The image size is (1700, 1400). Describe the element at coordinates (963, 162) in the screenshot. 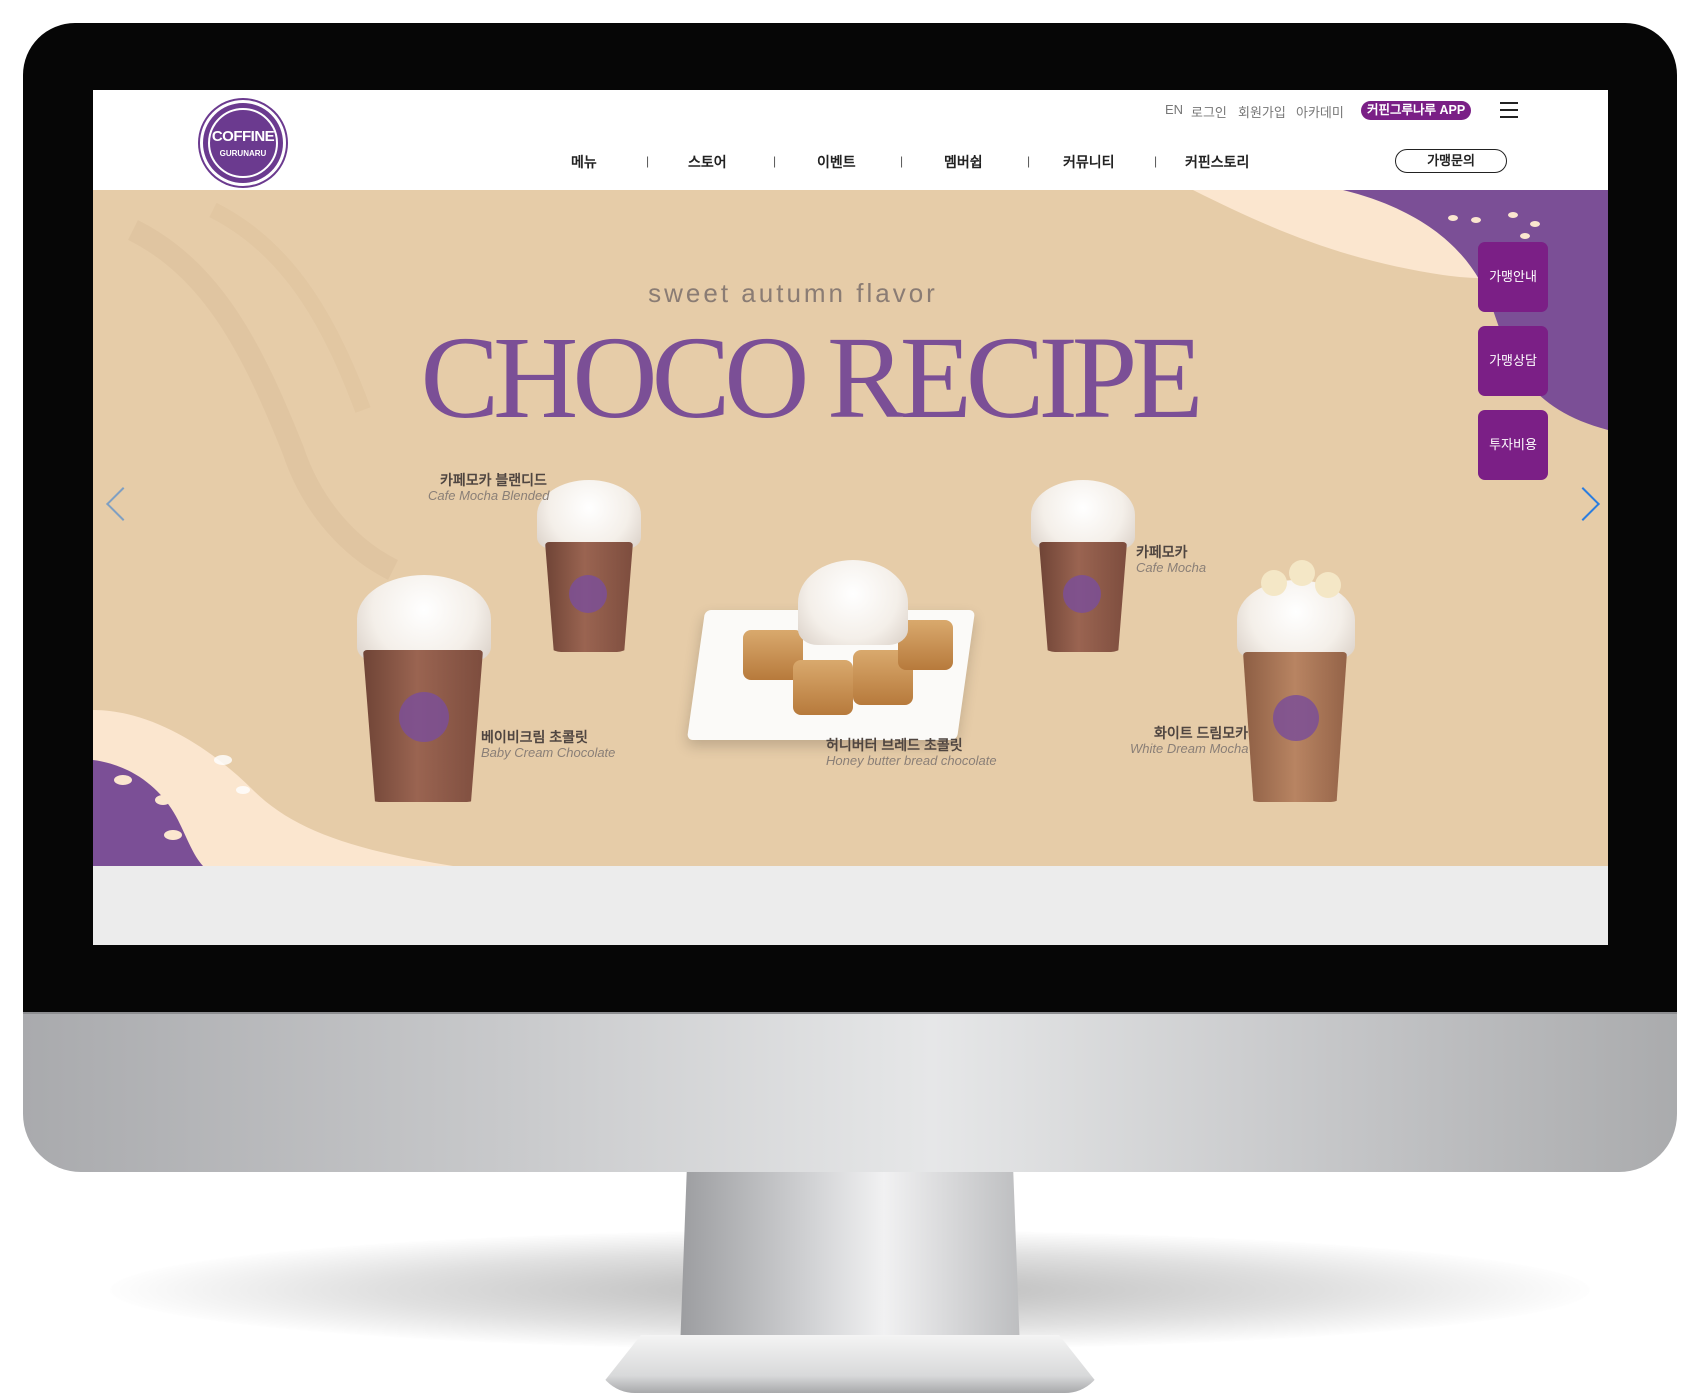

I see `nav-membership: 멤버쉽` at that location.